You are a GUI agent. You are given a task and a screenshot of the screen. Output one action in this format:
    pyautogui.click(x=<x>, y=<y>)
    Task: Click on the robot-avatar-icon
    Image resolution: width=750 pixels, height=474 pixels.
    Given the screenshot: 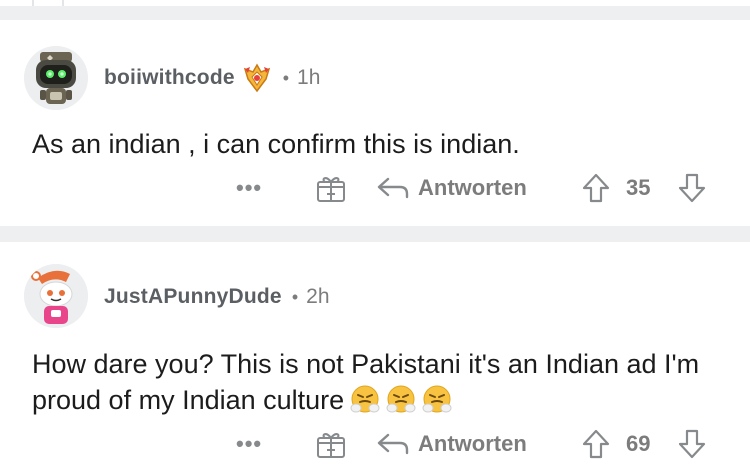 What is the action you would take?
    pyautogui.click(x=56, y=78)
    